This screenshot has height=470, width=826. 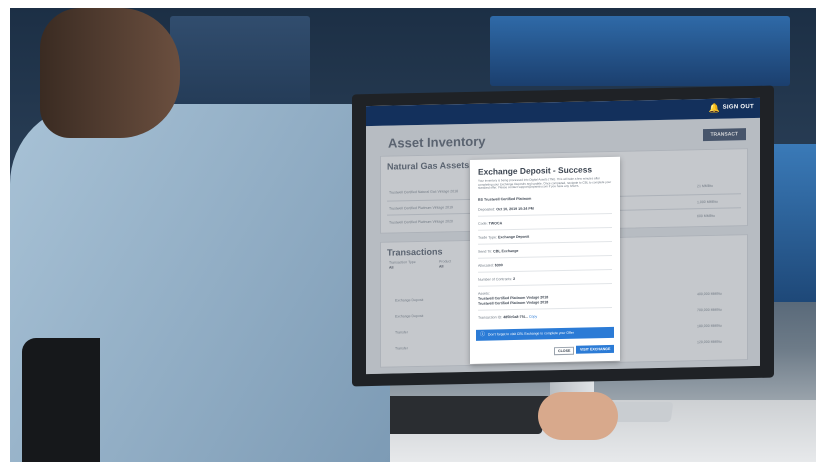 I want to click on bell-icon: 🔔, so click(x=714, y=108).